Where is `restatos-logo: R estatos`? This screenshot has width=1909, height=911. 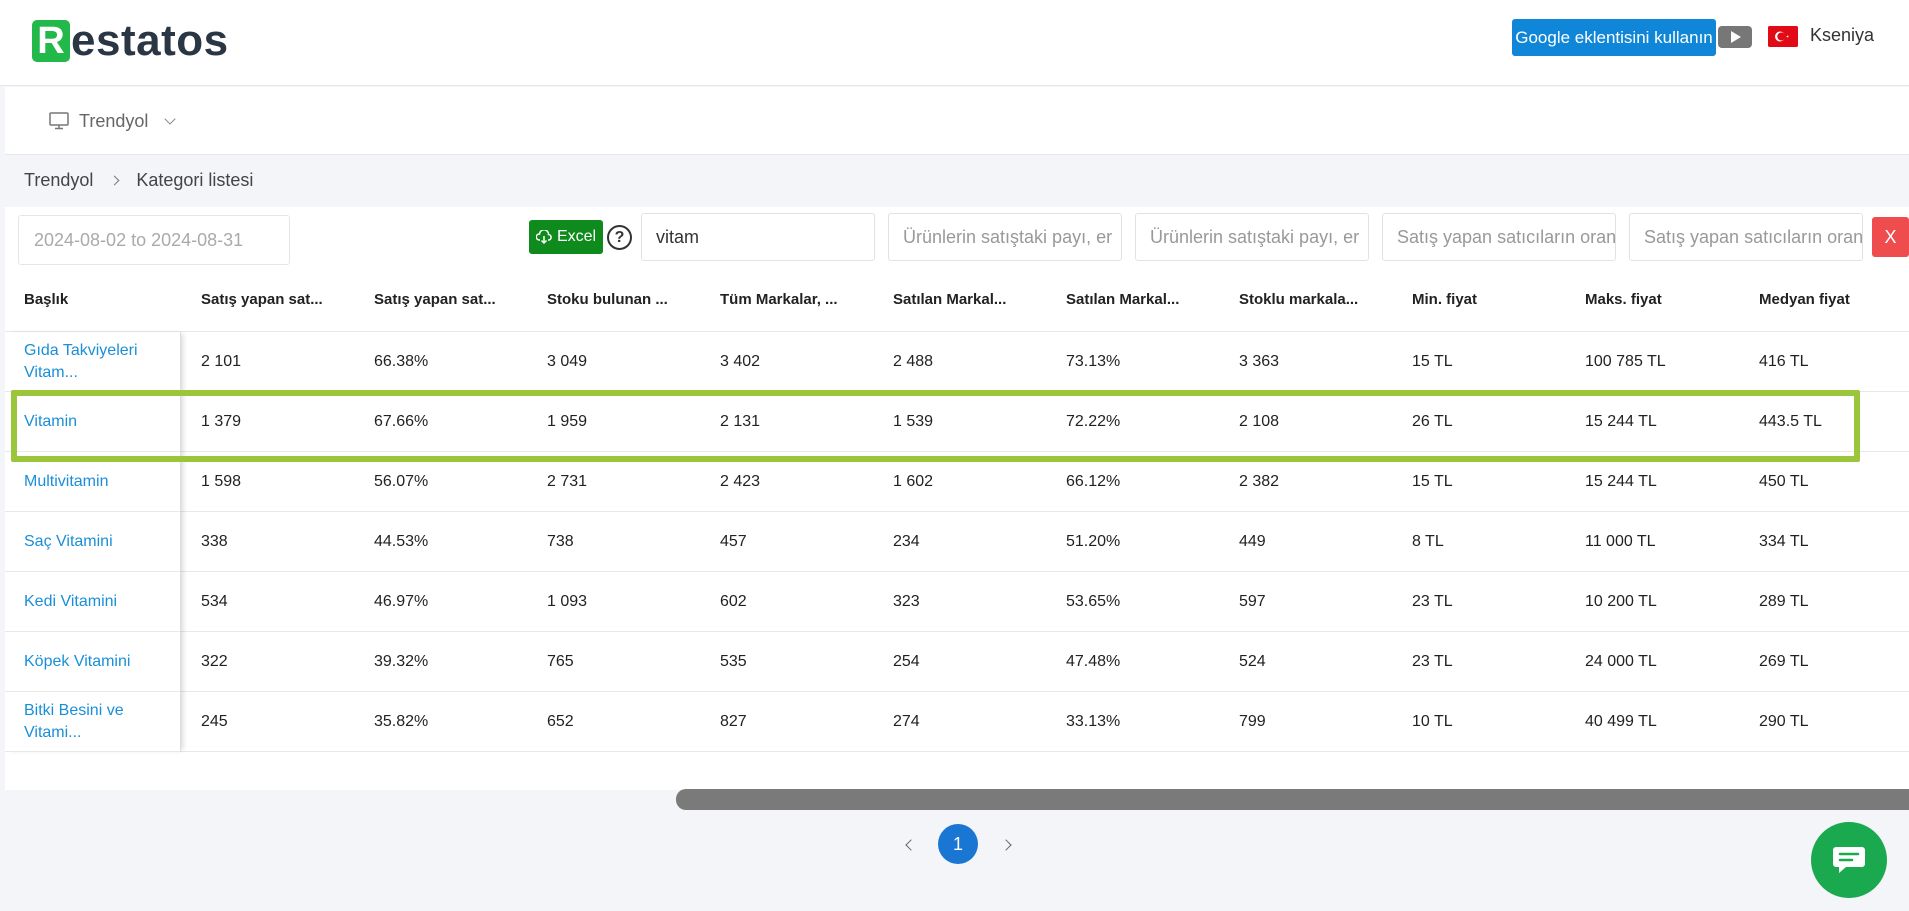
restatos-logo: R estatos is located at coordinates (130, 41).